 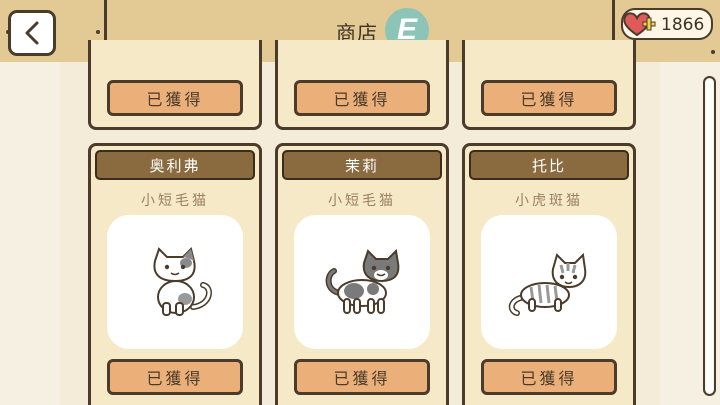 What do you see at coordinates (30, 233) in the screenshot?
I see `background-left` at bounding box center [30, 233].